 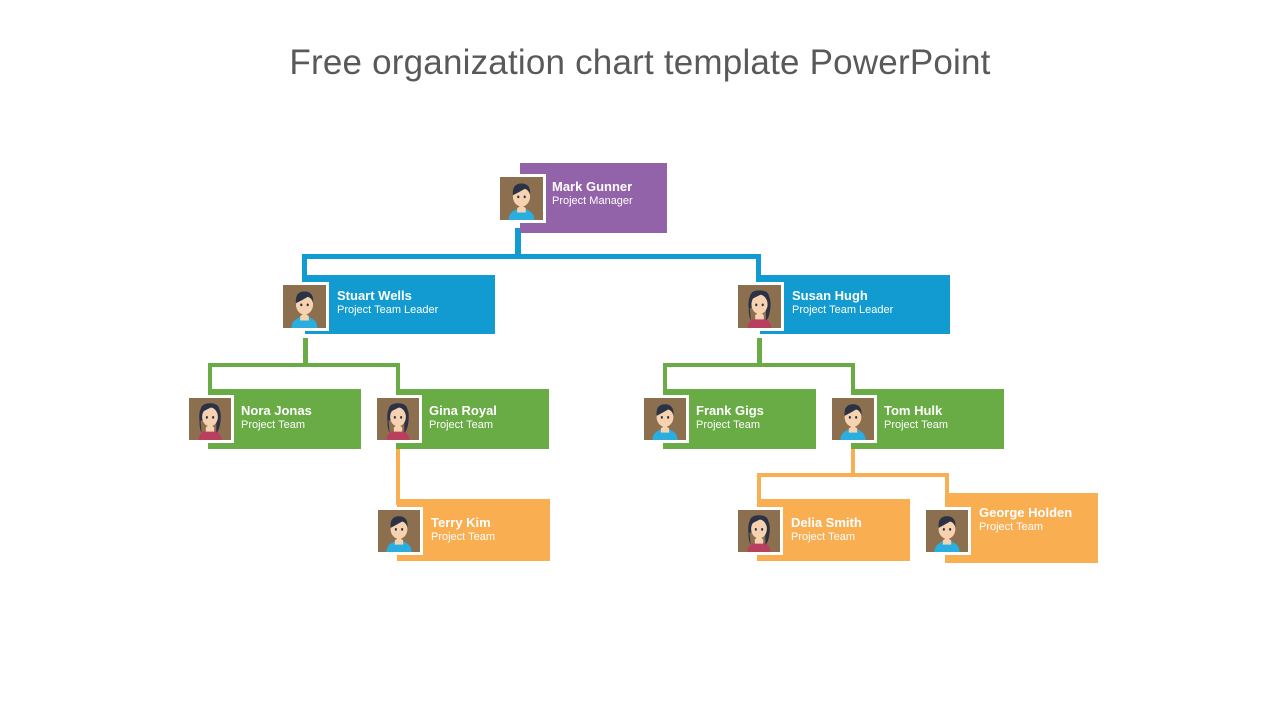 I want to click on avatar-delia-smith, so click(x=759, y=531).